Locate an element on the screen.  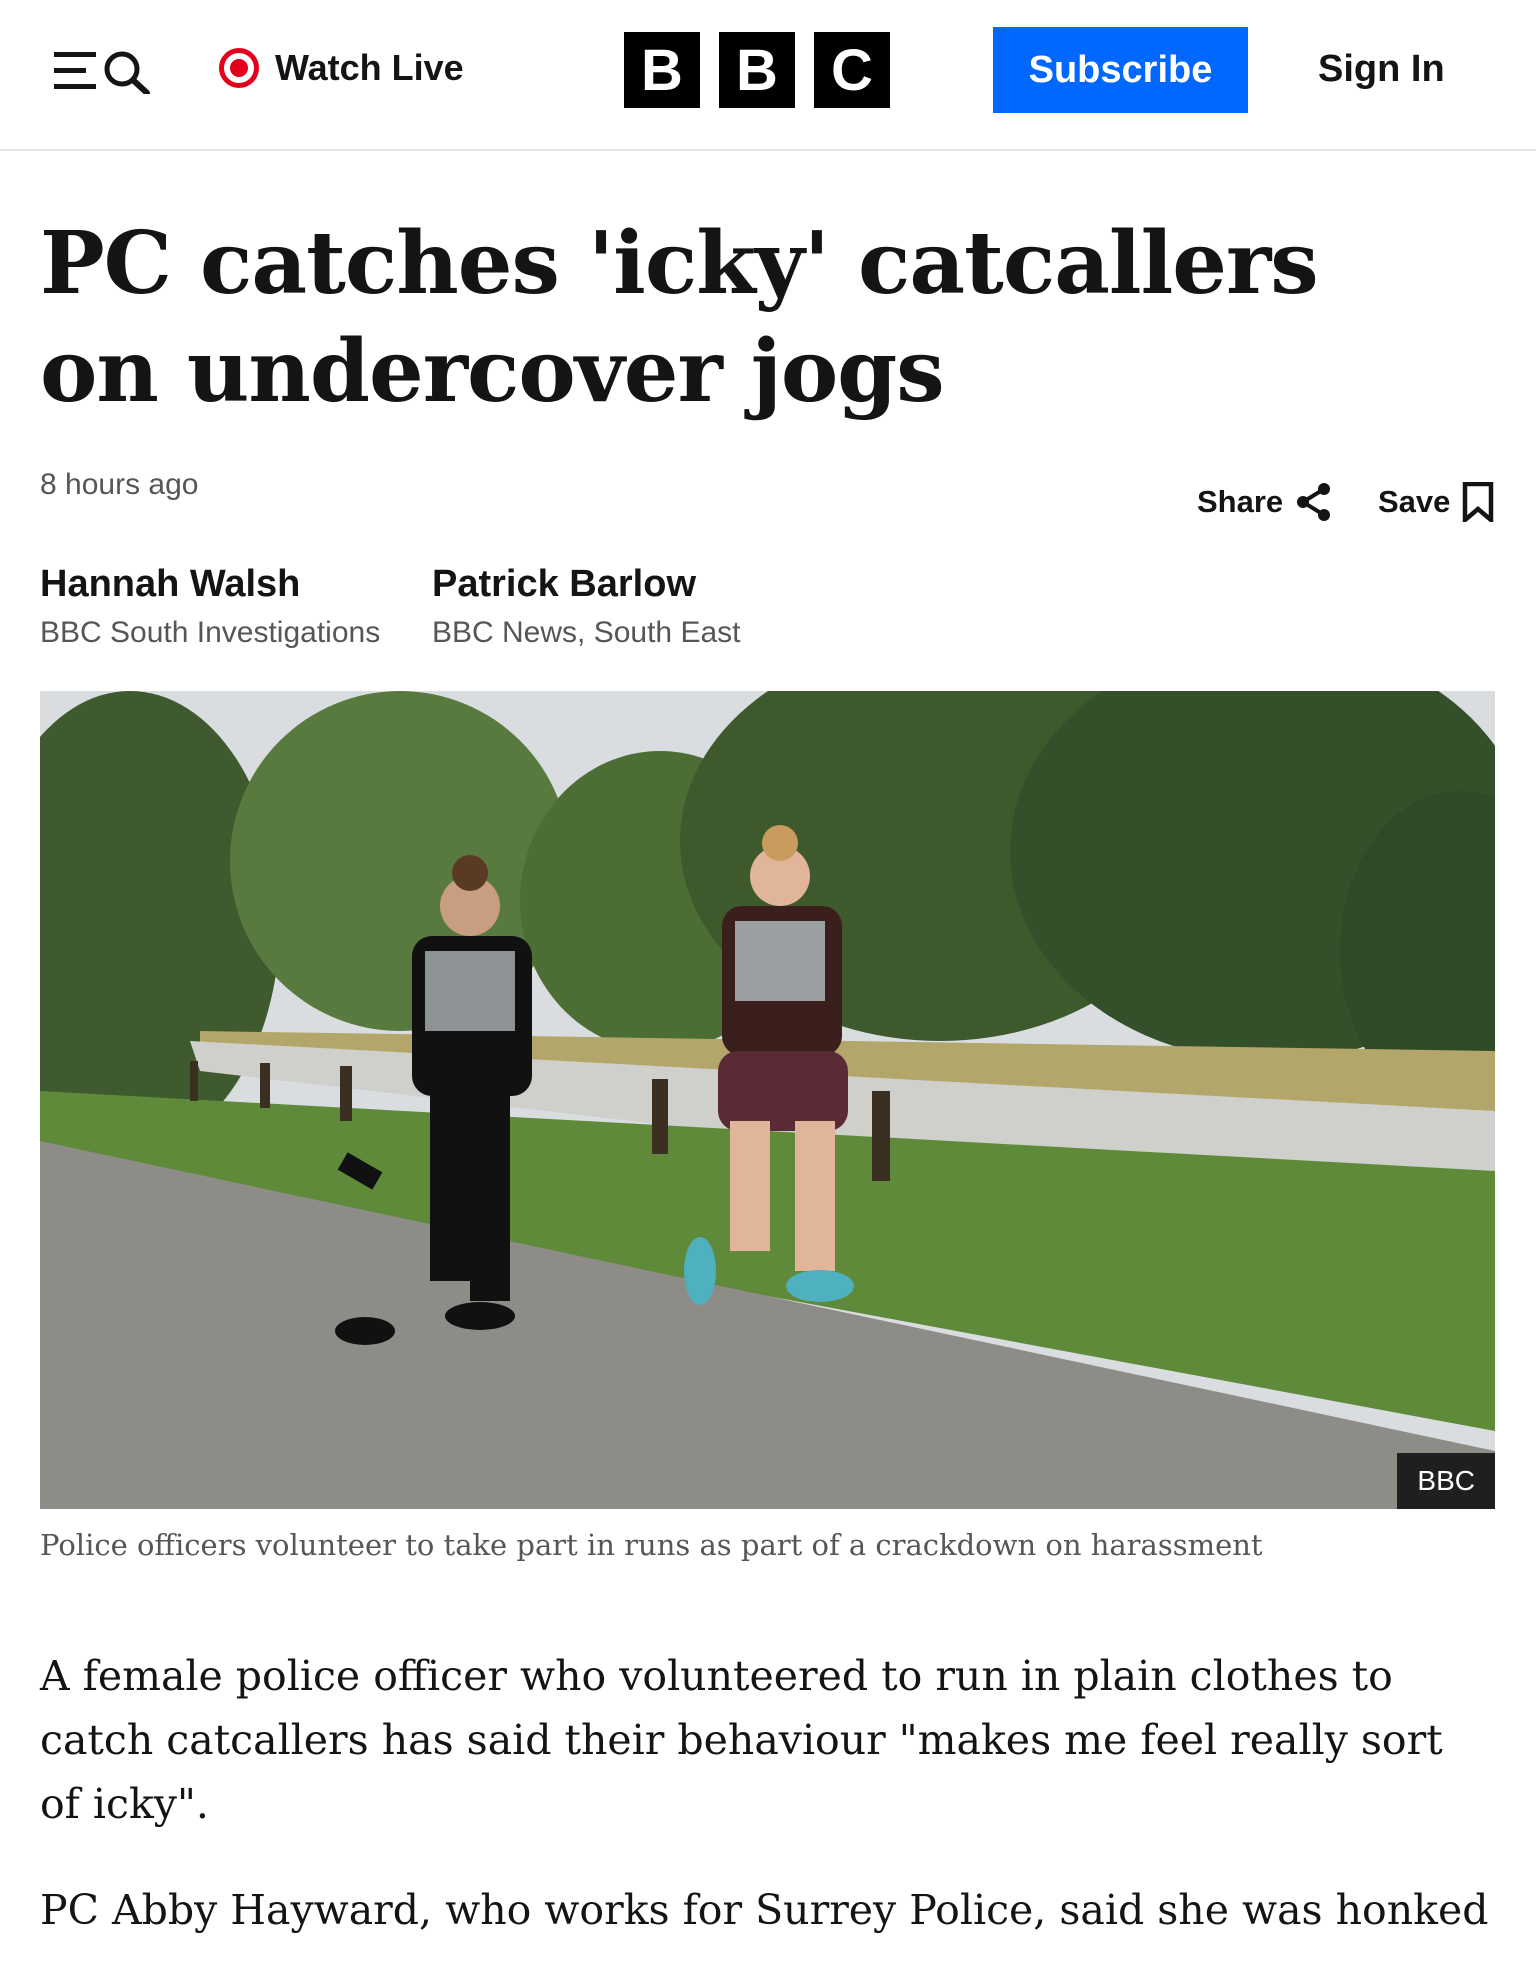
save-button: Save is located at coordinates (1436, 502).